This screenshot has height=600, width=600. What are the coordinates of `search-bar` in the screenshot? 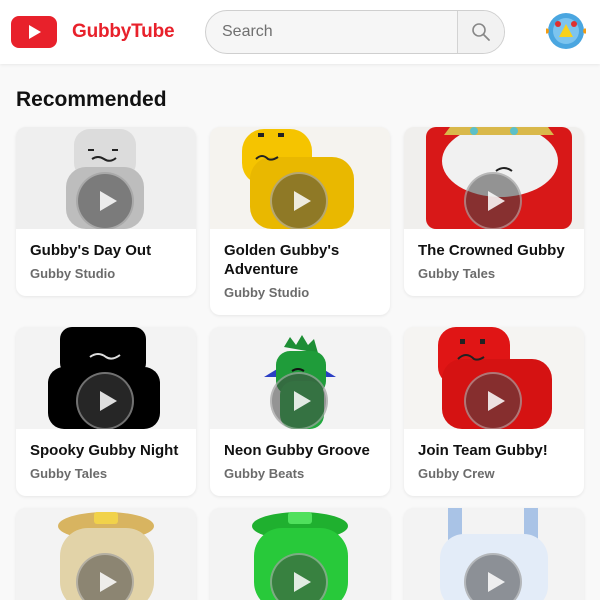 It's located at (355, 32).